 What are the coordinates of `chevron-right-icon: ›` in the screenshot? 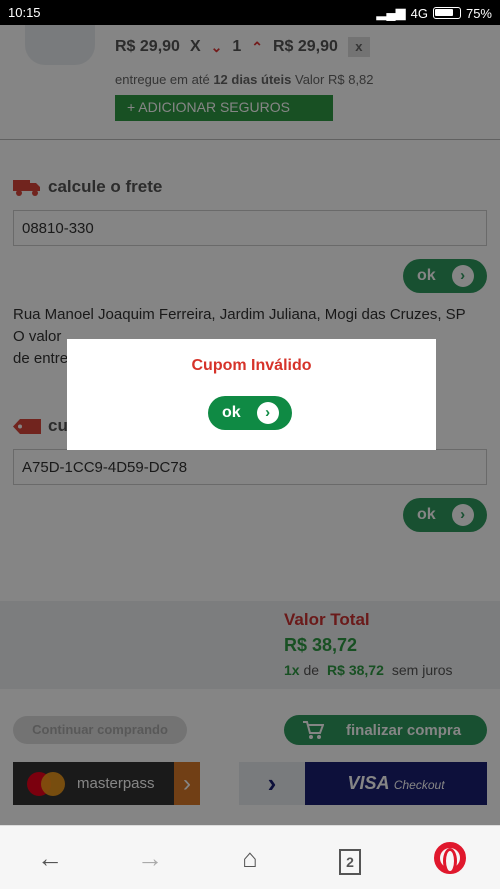 It's located at (267, 413).